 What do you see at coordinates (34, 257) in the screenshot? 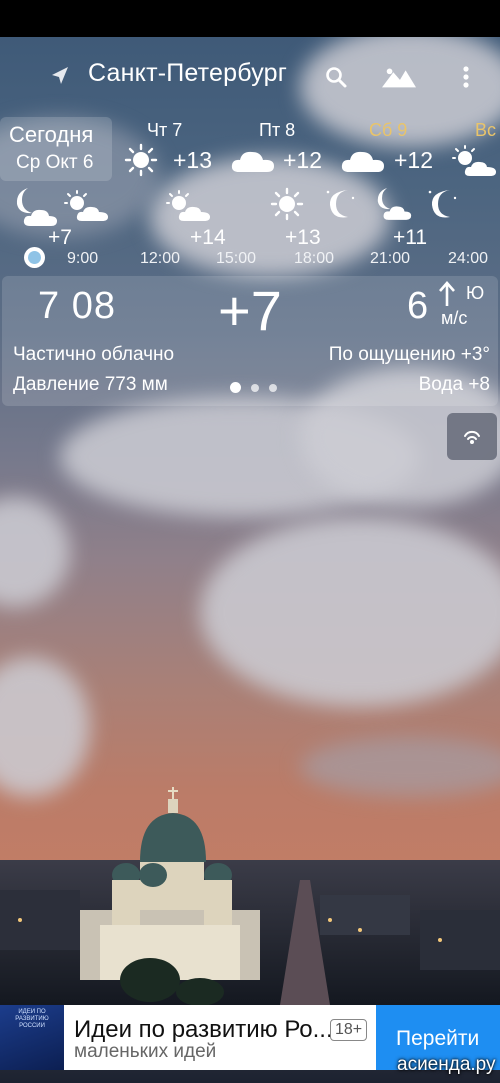
I see `current-hour-marker` at bounding box center [34, 257].